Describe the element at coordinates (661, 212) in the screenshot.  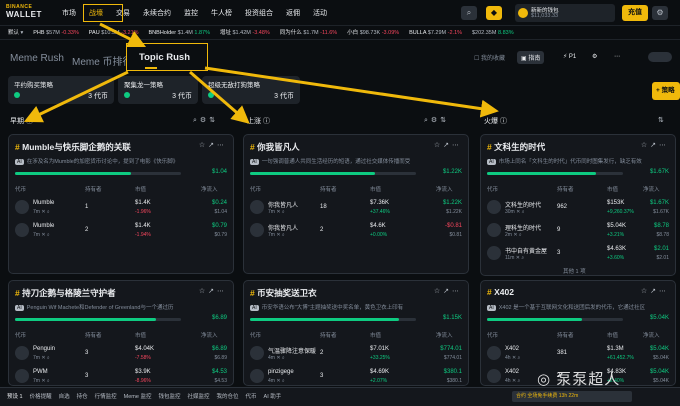
I see `token-netflow-sub: $1.67K` at that location.